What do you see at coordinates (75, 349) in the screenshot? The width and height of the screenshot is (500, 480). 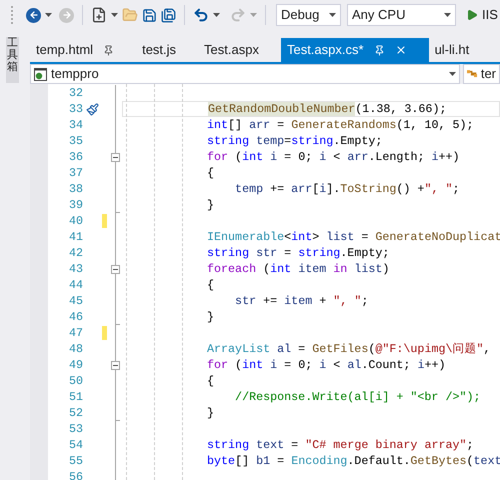 I see `line-number: 48` at bounding box center [75, 349].